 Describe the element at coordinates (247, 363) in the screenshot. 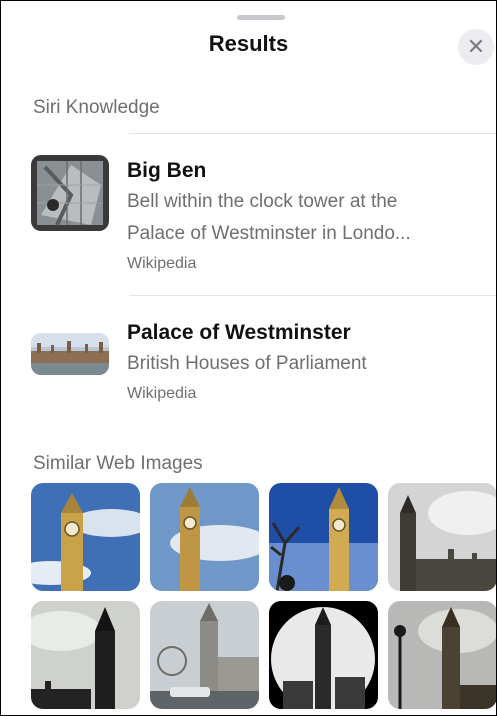

I see `result-subtitle: British Houses of Parliament` at that location.